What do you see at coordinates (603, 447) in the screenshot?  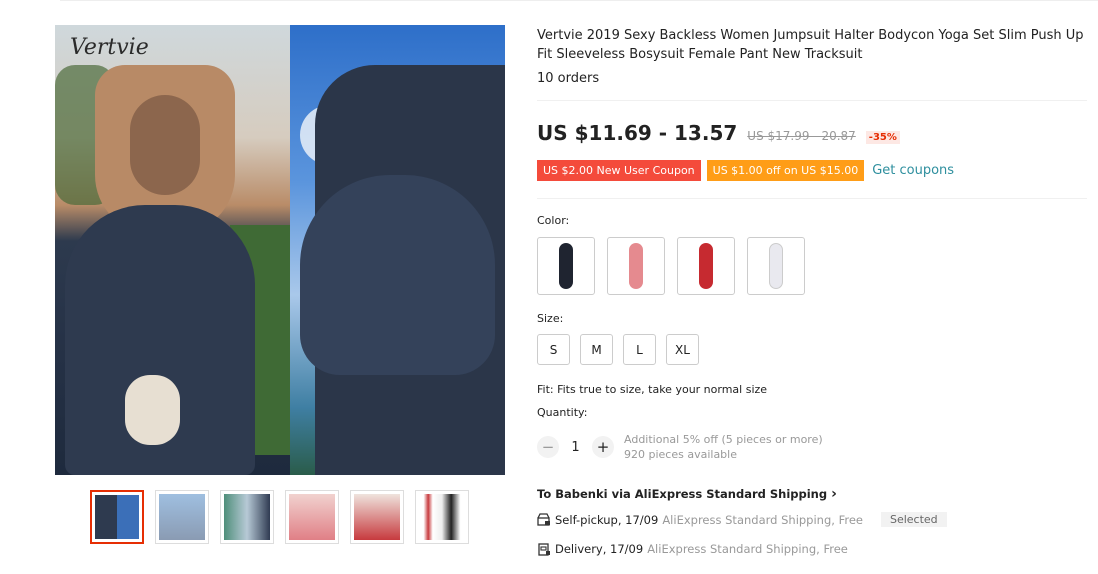 I see `quantity-increase-button: +` at bounding box center [603, 447].